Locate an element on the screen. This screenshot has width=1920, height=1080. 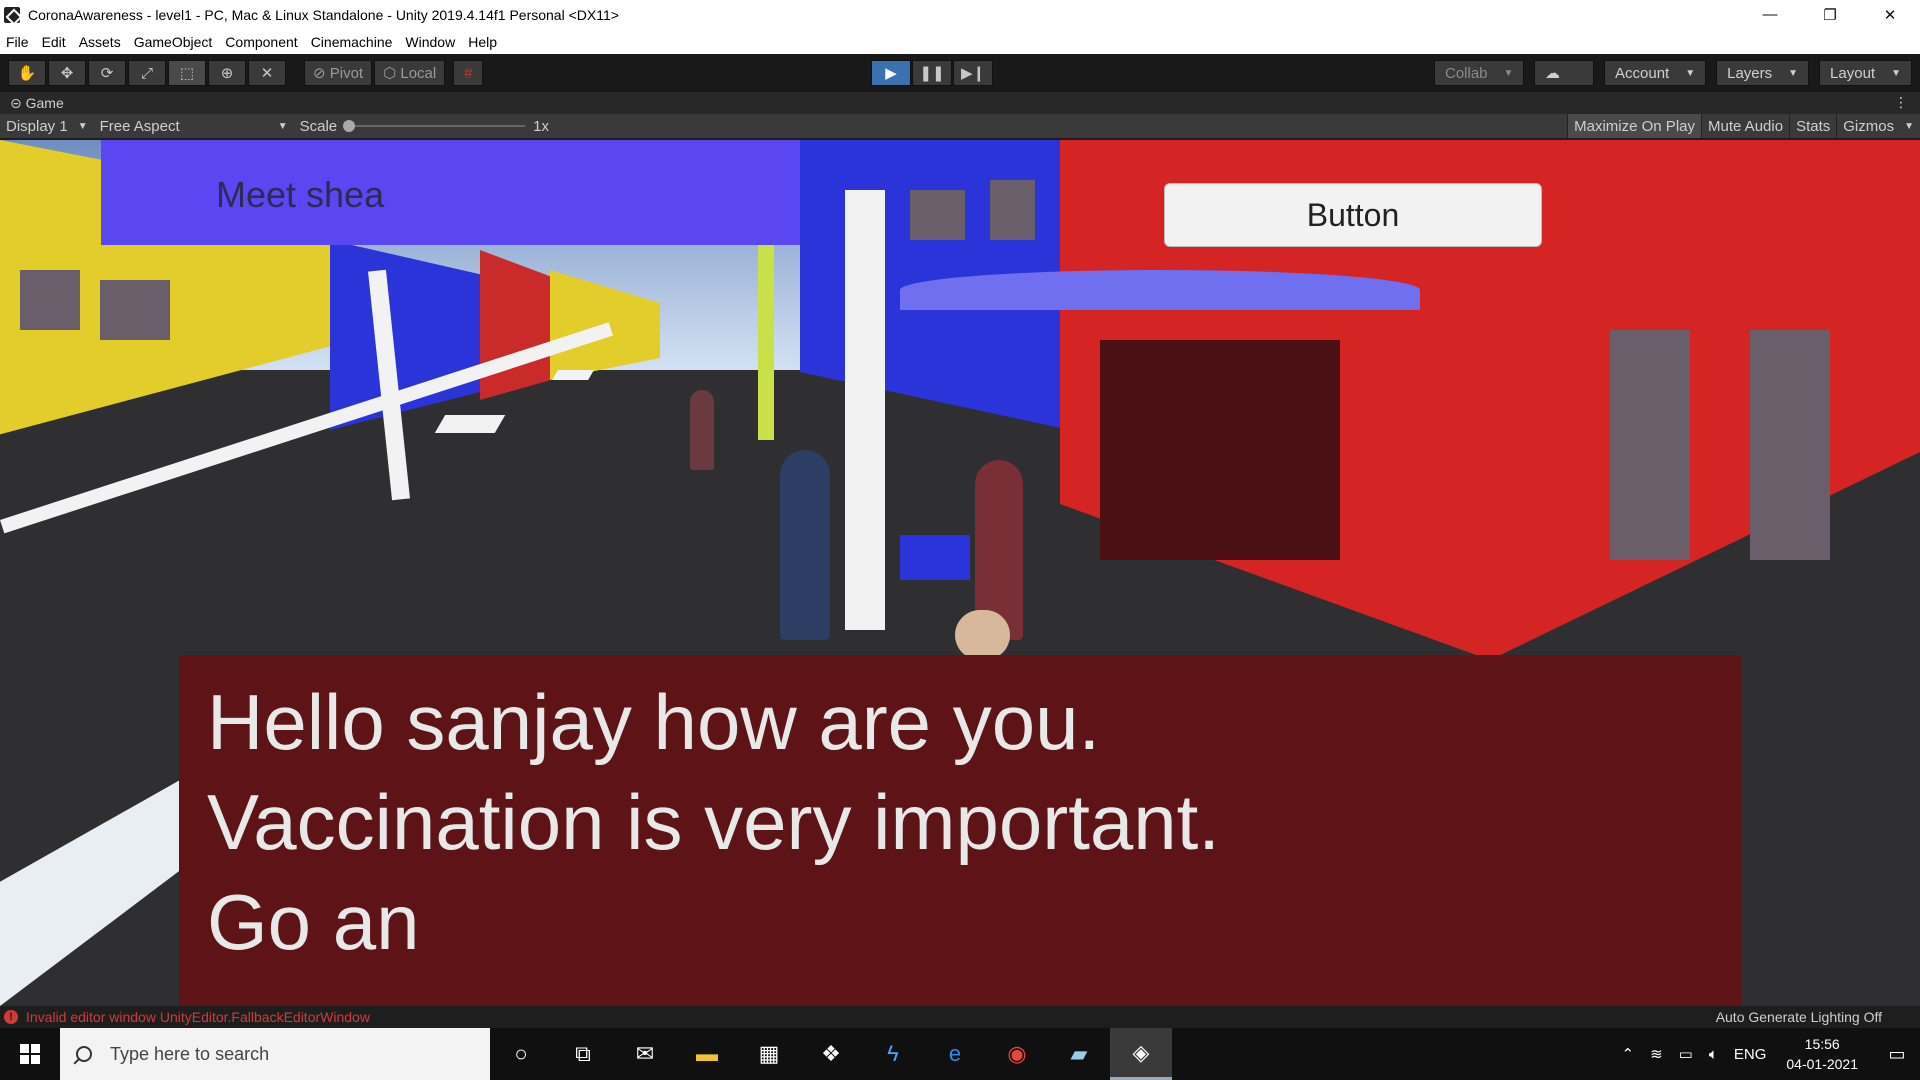
menu-window: Window is located at coordinates (430, 42).